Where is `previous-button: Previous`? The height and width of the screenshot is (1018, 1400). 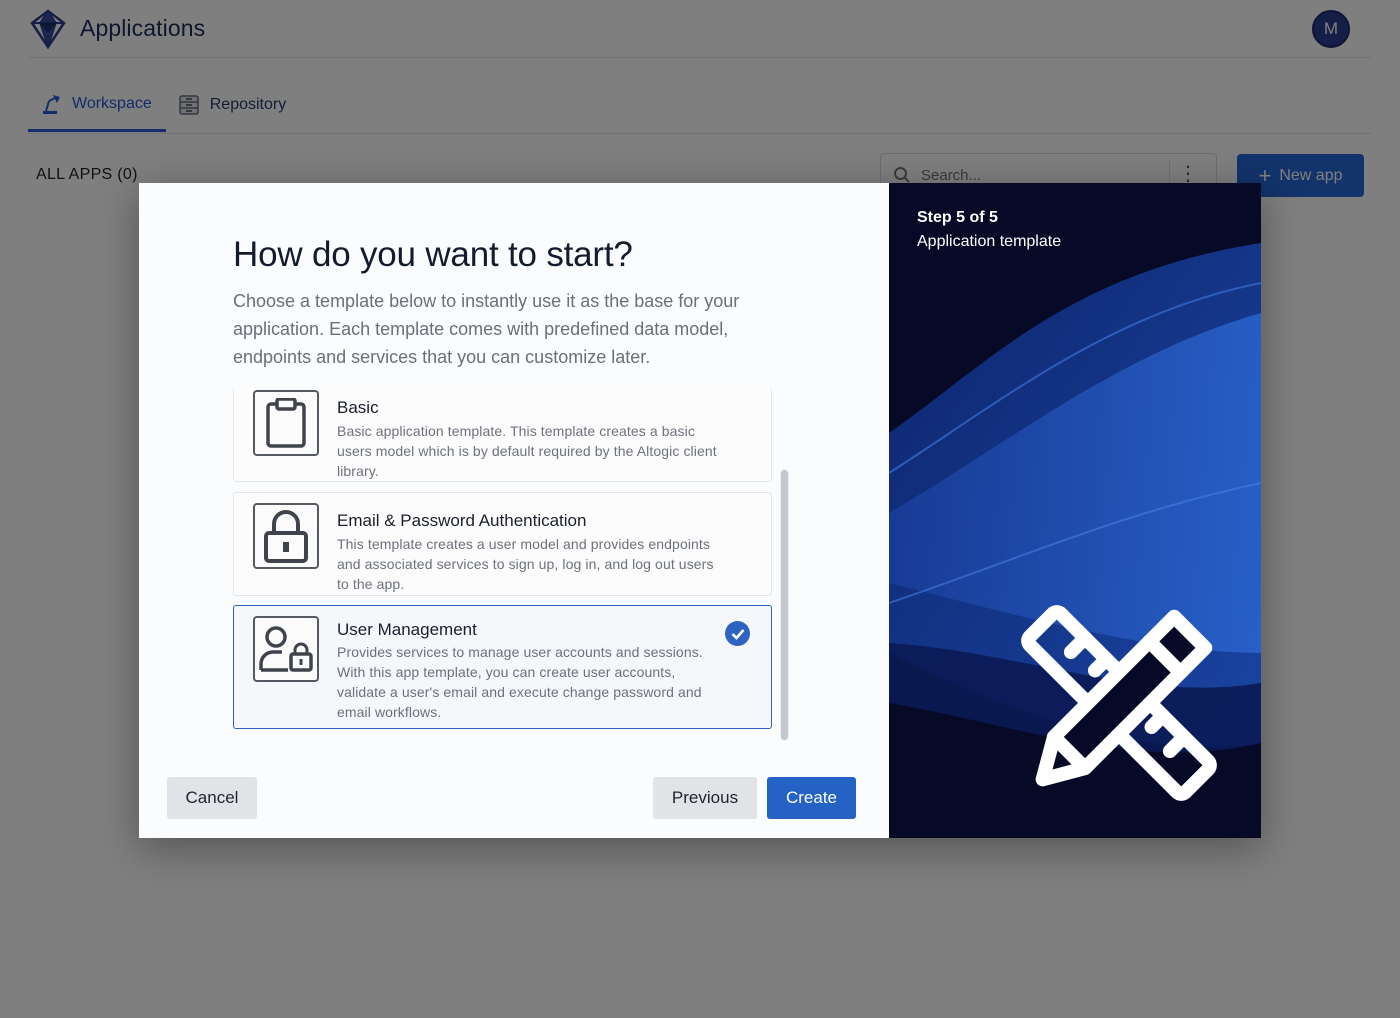 previous-button: Previous is located at coordinates (705, 798).